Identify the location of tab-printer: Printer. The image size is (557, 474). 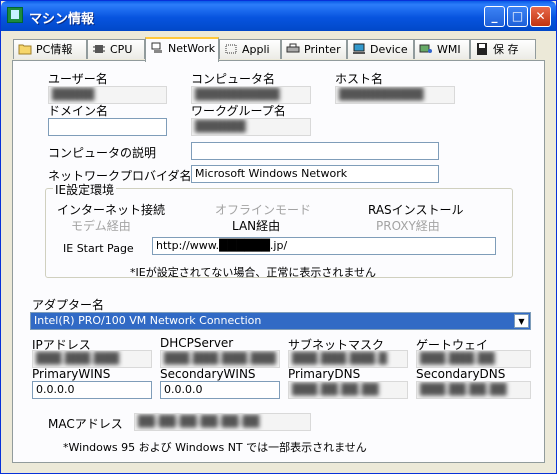
(314, 49).